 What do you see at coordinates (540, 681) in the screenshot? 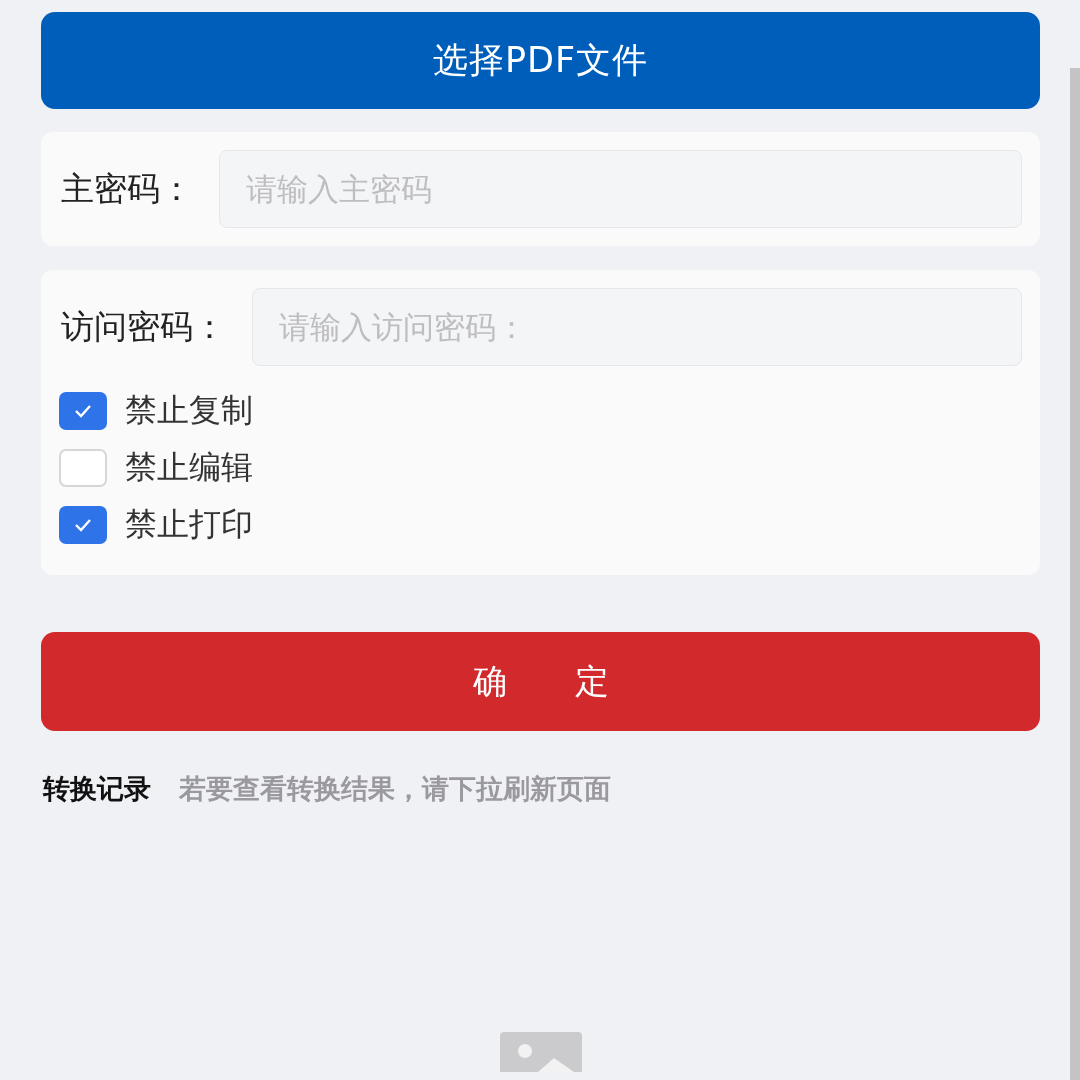
I see `confirm-button: 确 定` at bounding box center [540, 681].